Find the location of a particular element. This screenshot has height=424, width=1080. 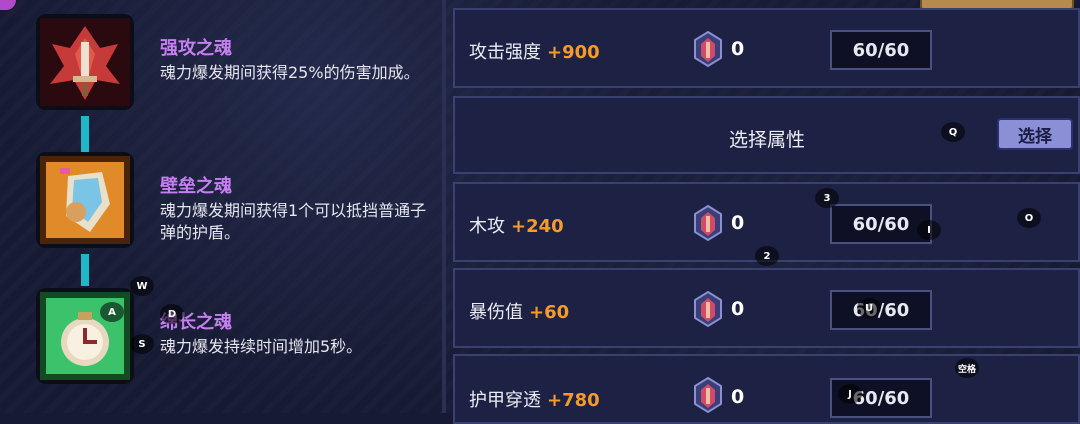

soul-description: 魂力爆发期间获得25%的伤害加成。 is located at coordinates (290, 72).